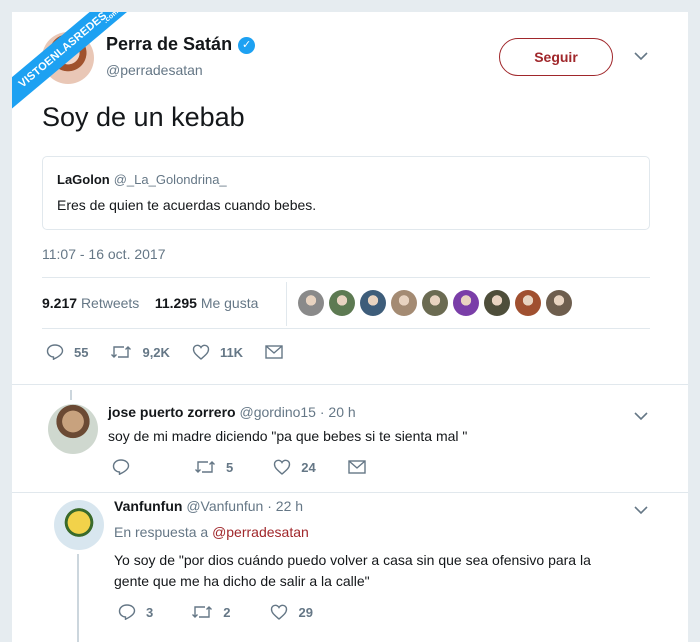 This screenshot has width=700, height=642. I want to click on reply-time: · 22 h, so click(285, 506).